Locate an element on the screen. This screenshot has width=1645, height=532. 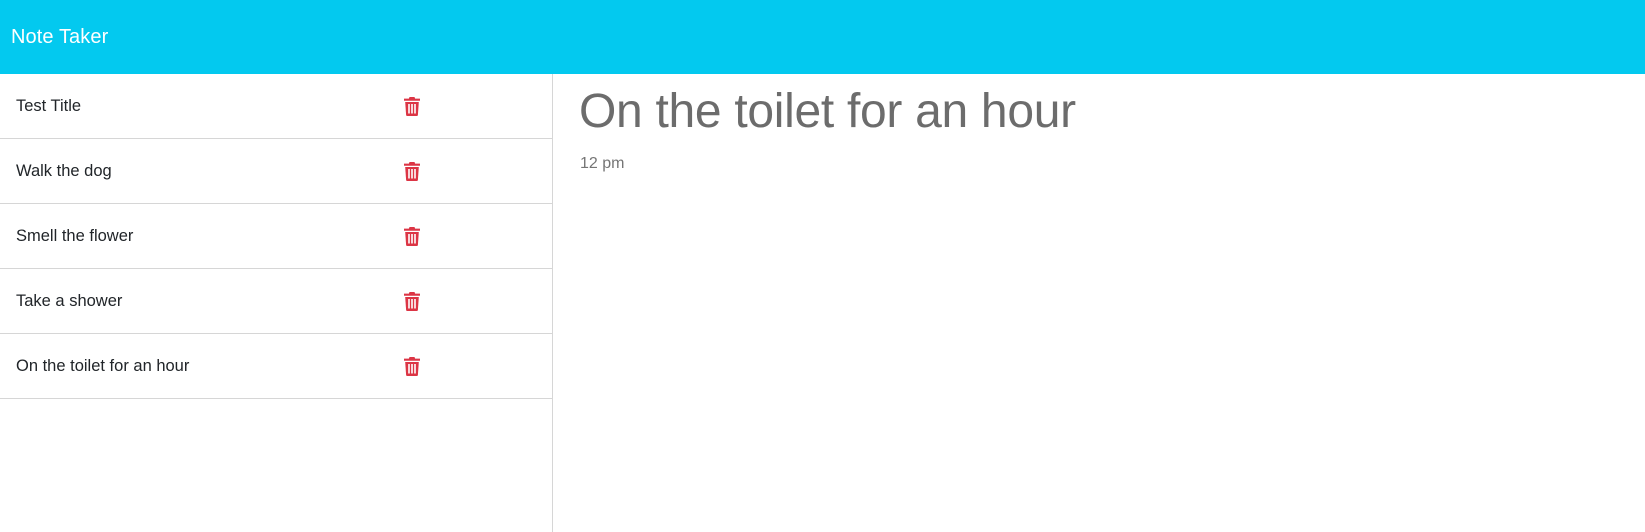
app-title: Note Taker is located at coordinates (59, 37).